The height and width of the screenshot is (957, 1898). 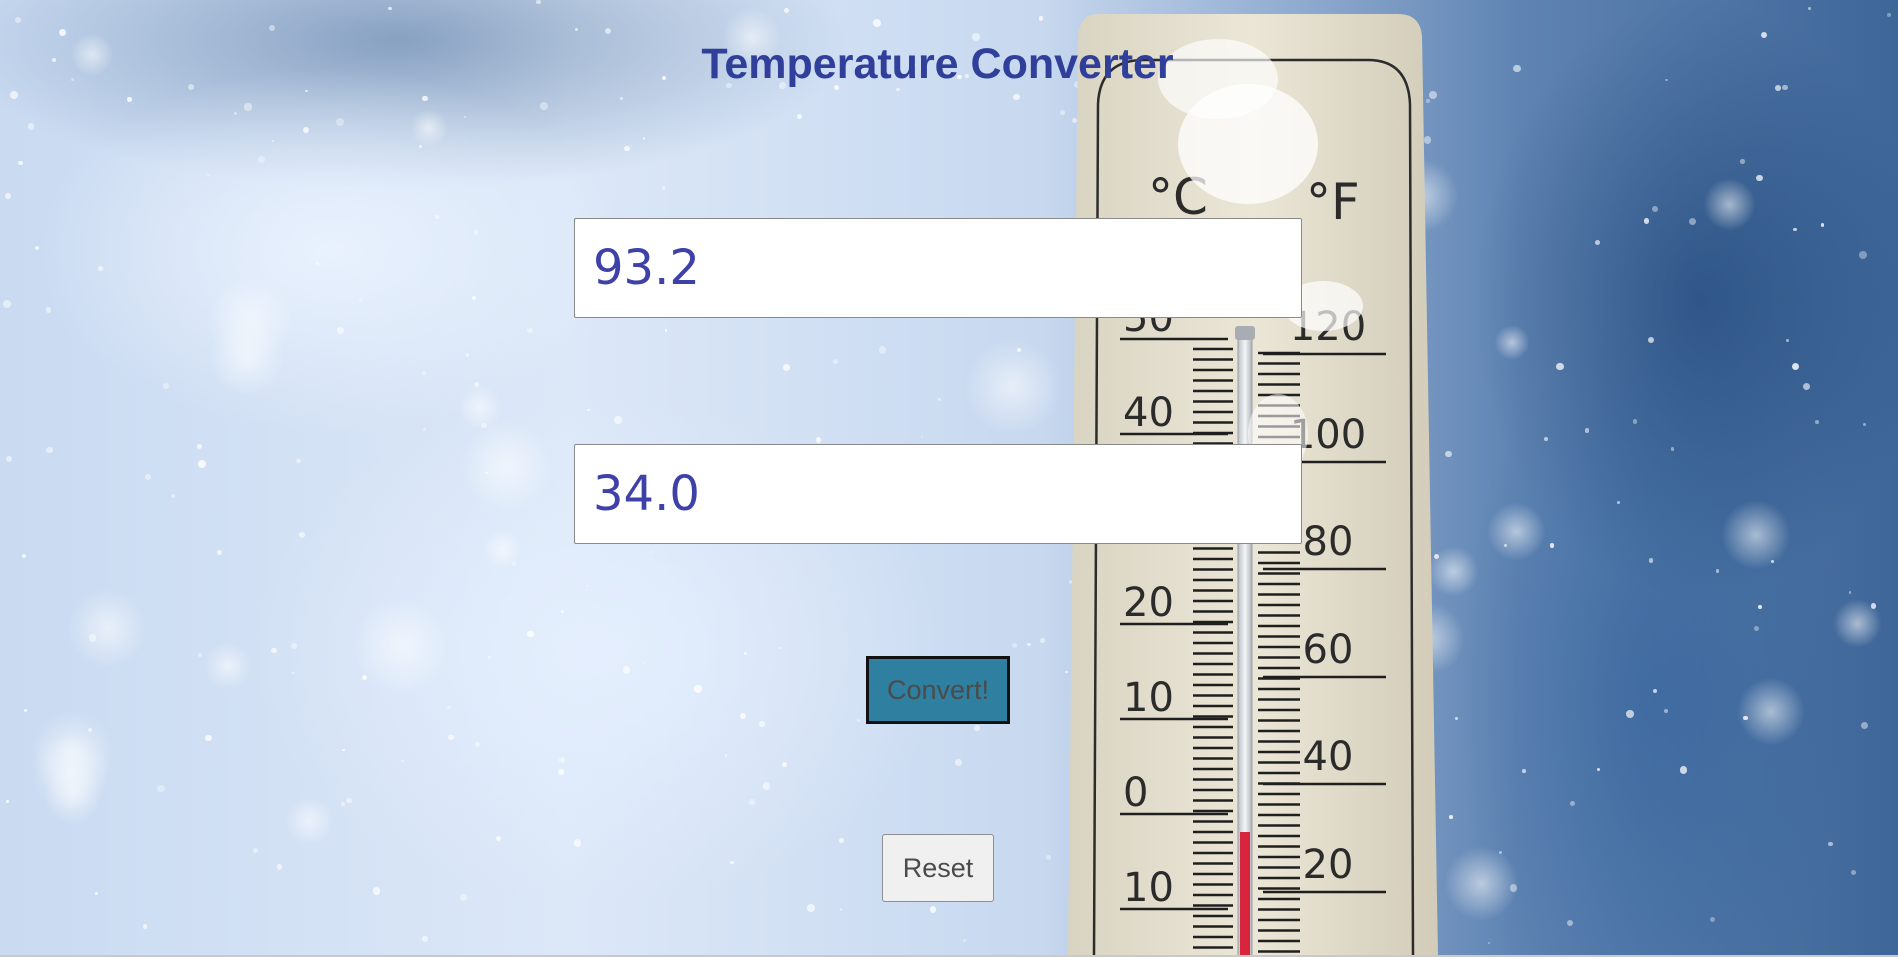 What do you see at coordinates (1328, 650) in the screenshot?
I see `fahrenheit-tick-label: 60` at bounding box center [1328, 650].